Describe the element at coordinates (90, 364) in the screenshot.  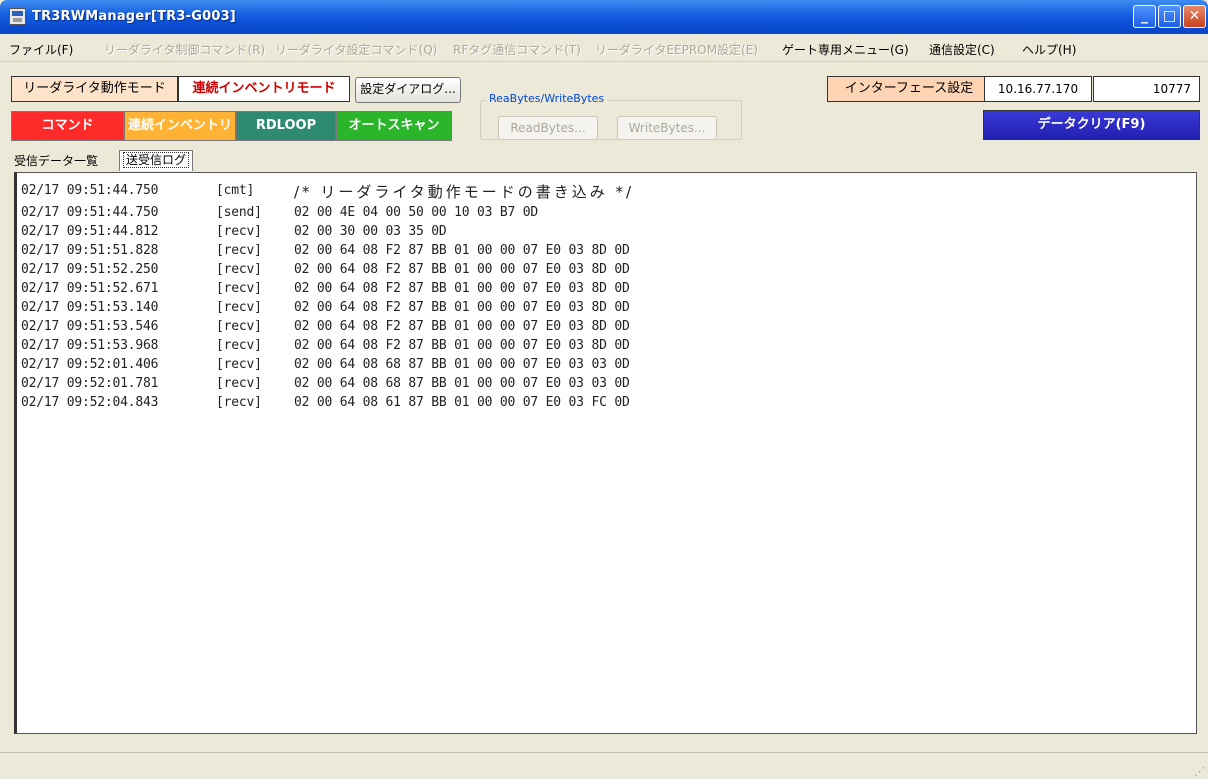
I see `log-timestamp: 02/17 09:52:01.406` at that location.